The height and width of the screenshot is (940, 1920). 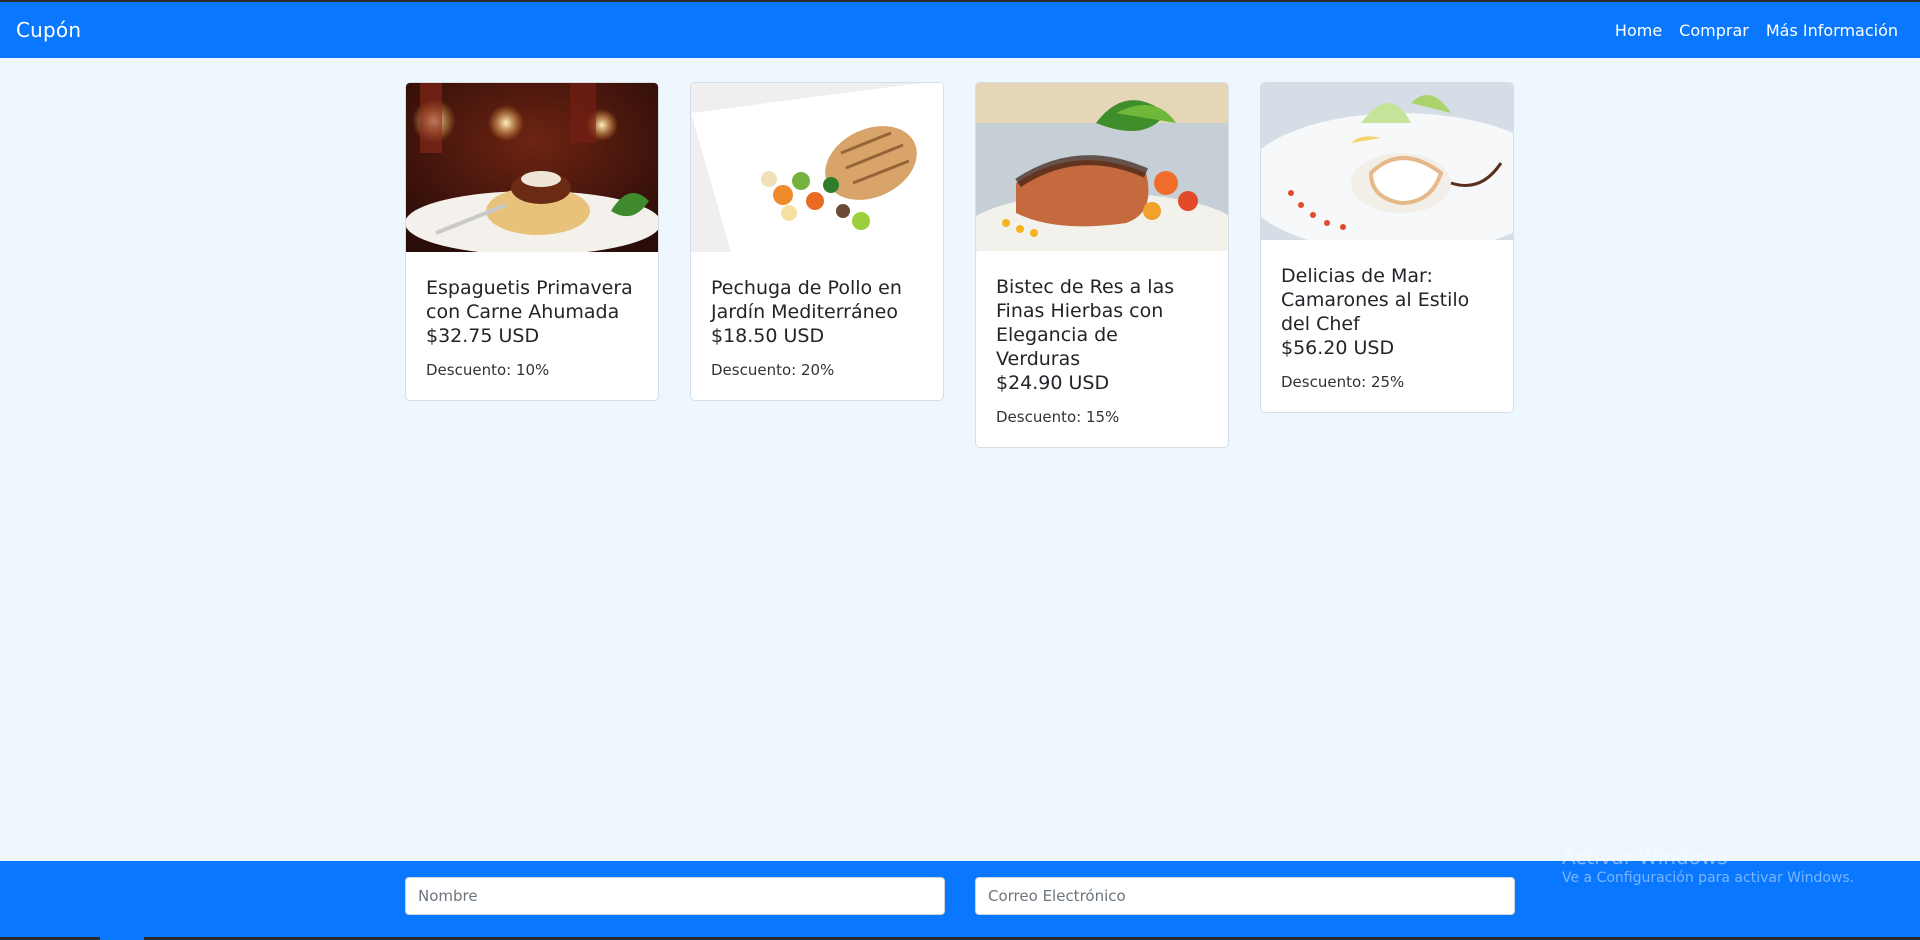 What do you see at coordinates (1708, 878) in the screenshot?
I see `watermark-subtitle: Ve a Configuración para activar Windows.` at bounding box center [1708, 878].